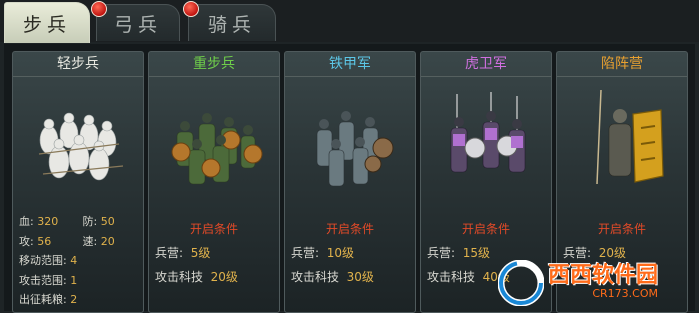 This screenshot has width=699, height=313. What do you see at coordinates (476, 253) in the screenshot?
I see `barracks-level: 15级` at bounding box center [476, 253].